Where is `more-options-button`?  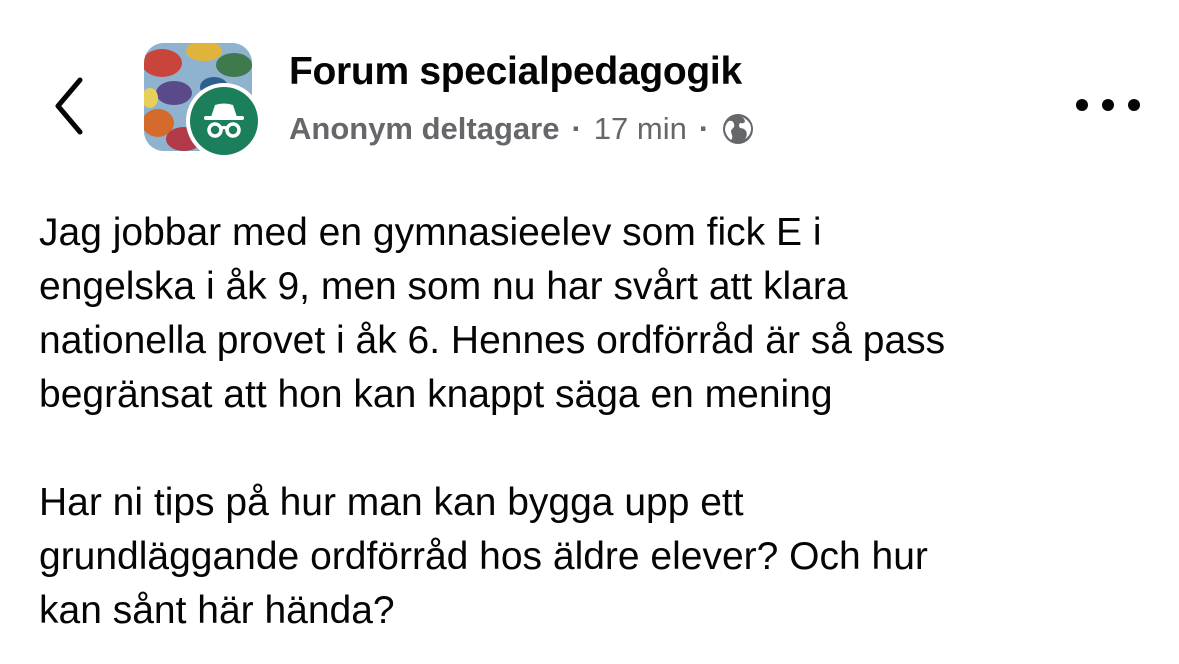 more-options-button is located at coordinates (1108, 105).